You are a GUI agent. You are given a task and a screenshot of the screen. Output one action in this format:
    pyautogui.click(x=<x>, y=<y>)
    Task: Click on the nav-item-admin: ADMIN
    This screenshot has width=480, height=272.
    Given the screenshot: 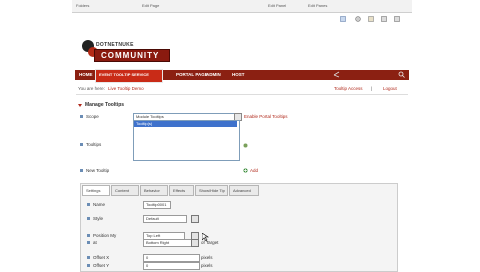 What is the action you would take?
    pyautogui.click(x=213, y=74)
    